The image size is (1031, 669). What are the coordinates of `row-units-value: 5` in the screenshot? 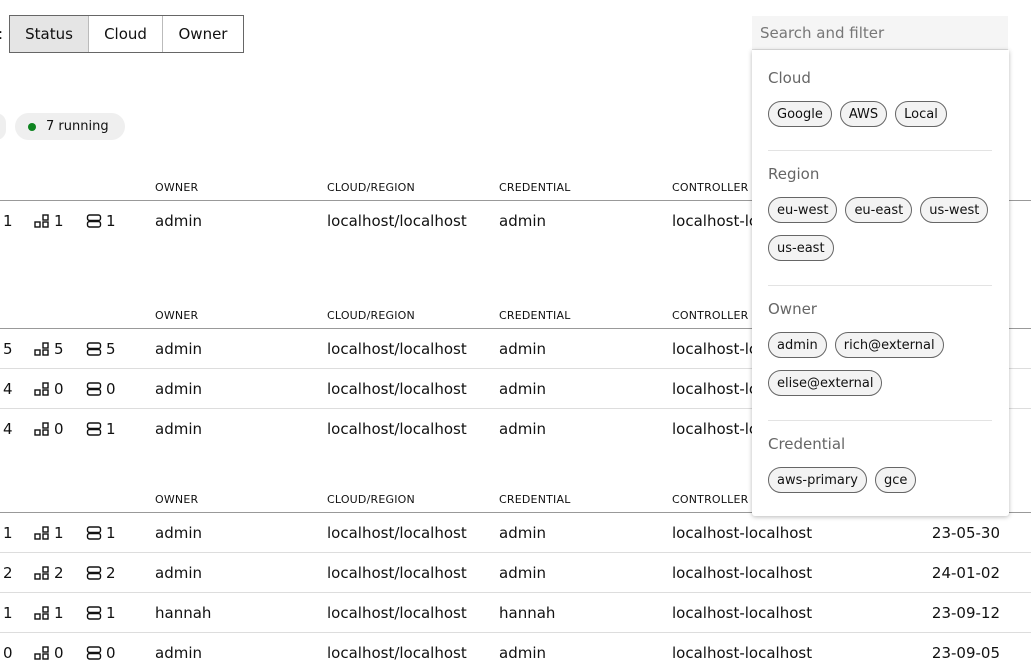 It's located at (59, 349).